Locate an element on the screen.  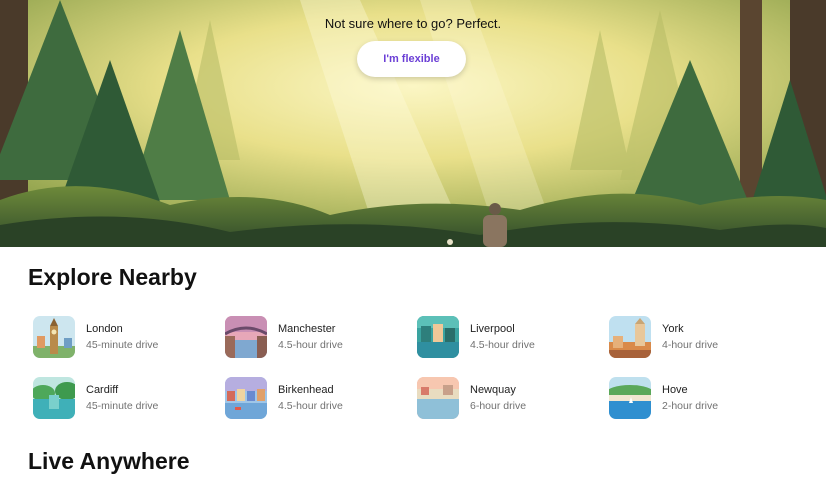
destination-york: York 4-hour drive is located at coordinates (699, 337).